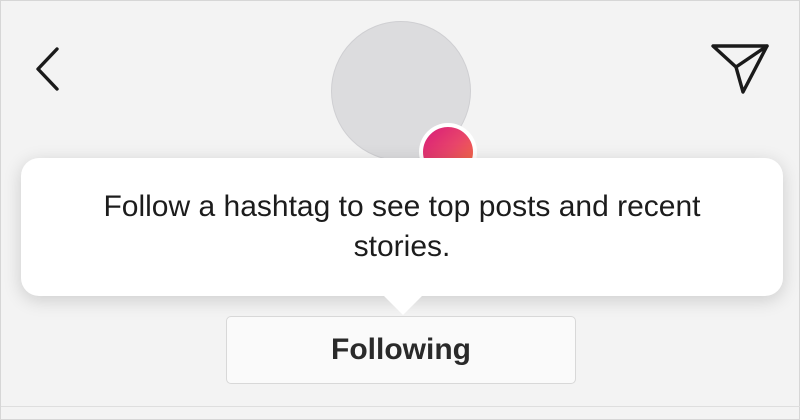 This screenshot has height=420, width=800. I want to click on chevron-left-icon, so click(47, 69).